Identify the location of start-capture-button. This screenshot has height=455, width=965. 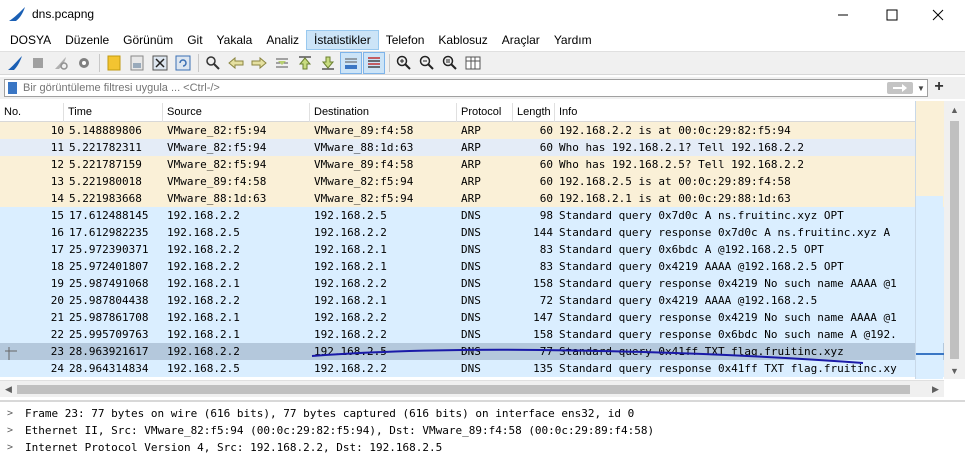
(15, 63).